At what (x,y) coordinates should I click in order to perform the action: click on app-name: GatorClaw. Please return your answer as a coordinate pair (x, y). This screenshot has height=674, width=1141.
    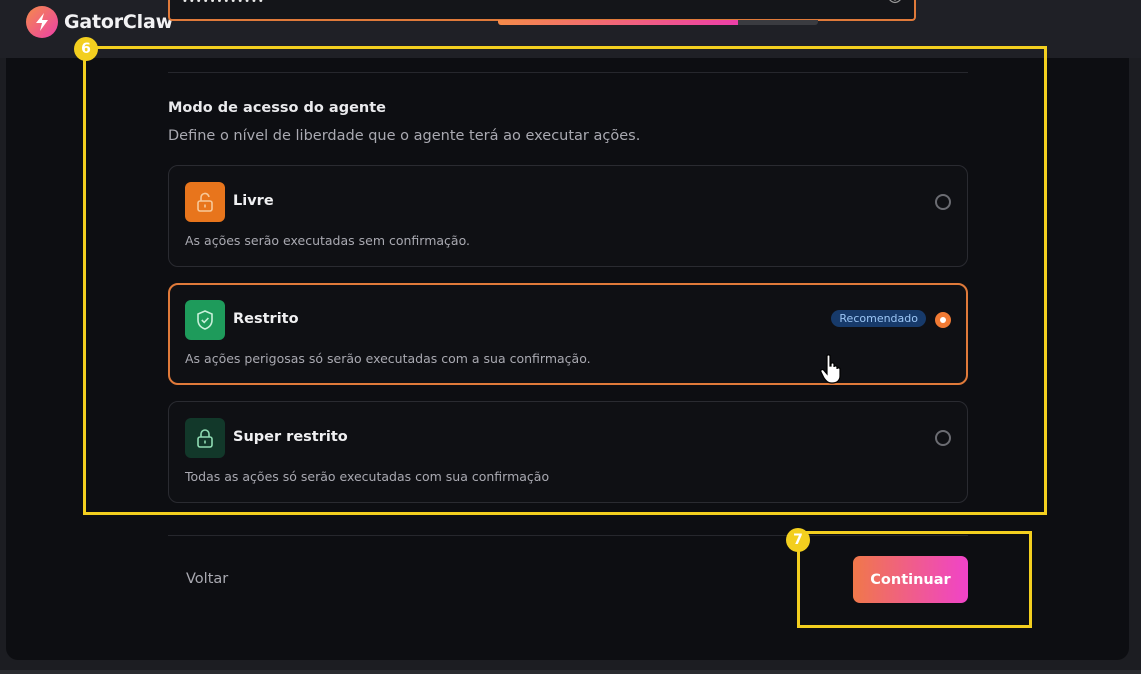
    Looking at the image, I should click on (118, 22).